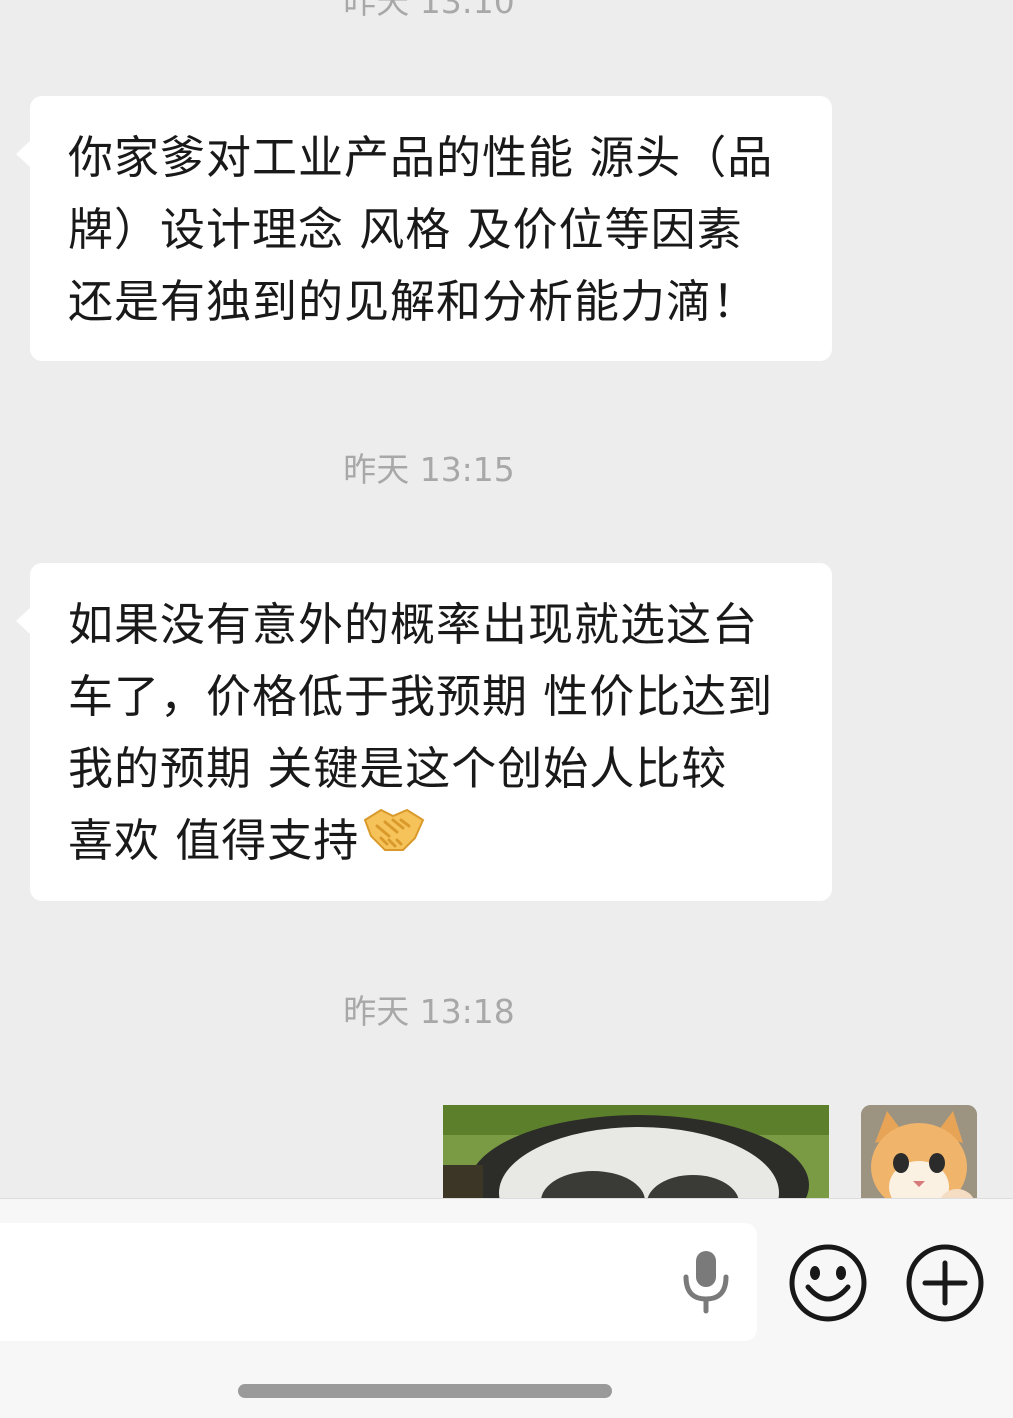 Image resolution: width=1013 pixels, height=1418 pixels. I want to click on message-text-line: 你家爹对工业产品的性能 源头（品, so click(421, 157).